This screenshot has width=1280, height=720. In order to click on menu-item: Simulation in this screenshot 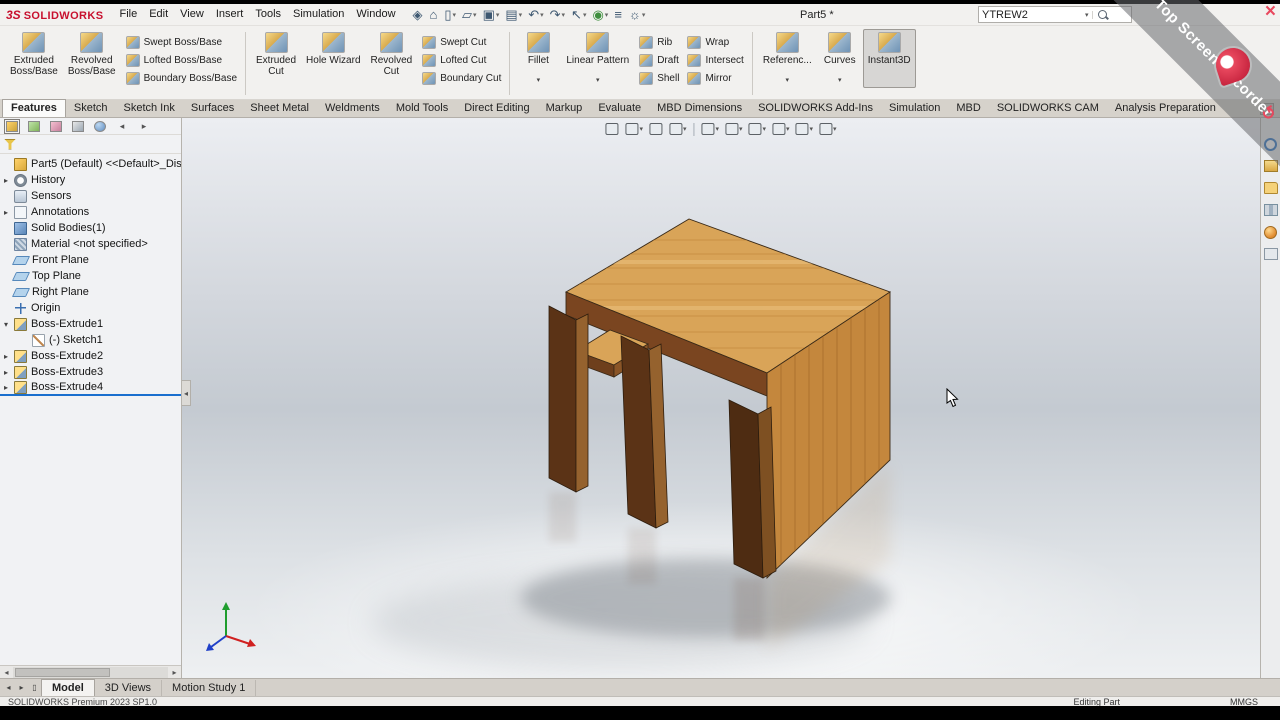, I will do `click(318, 14)`.